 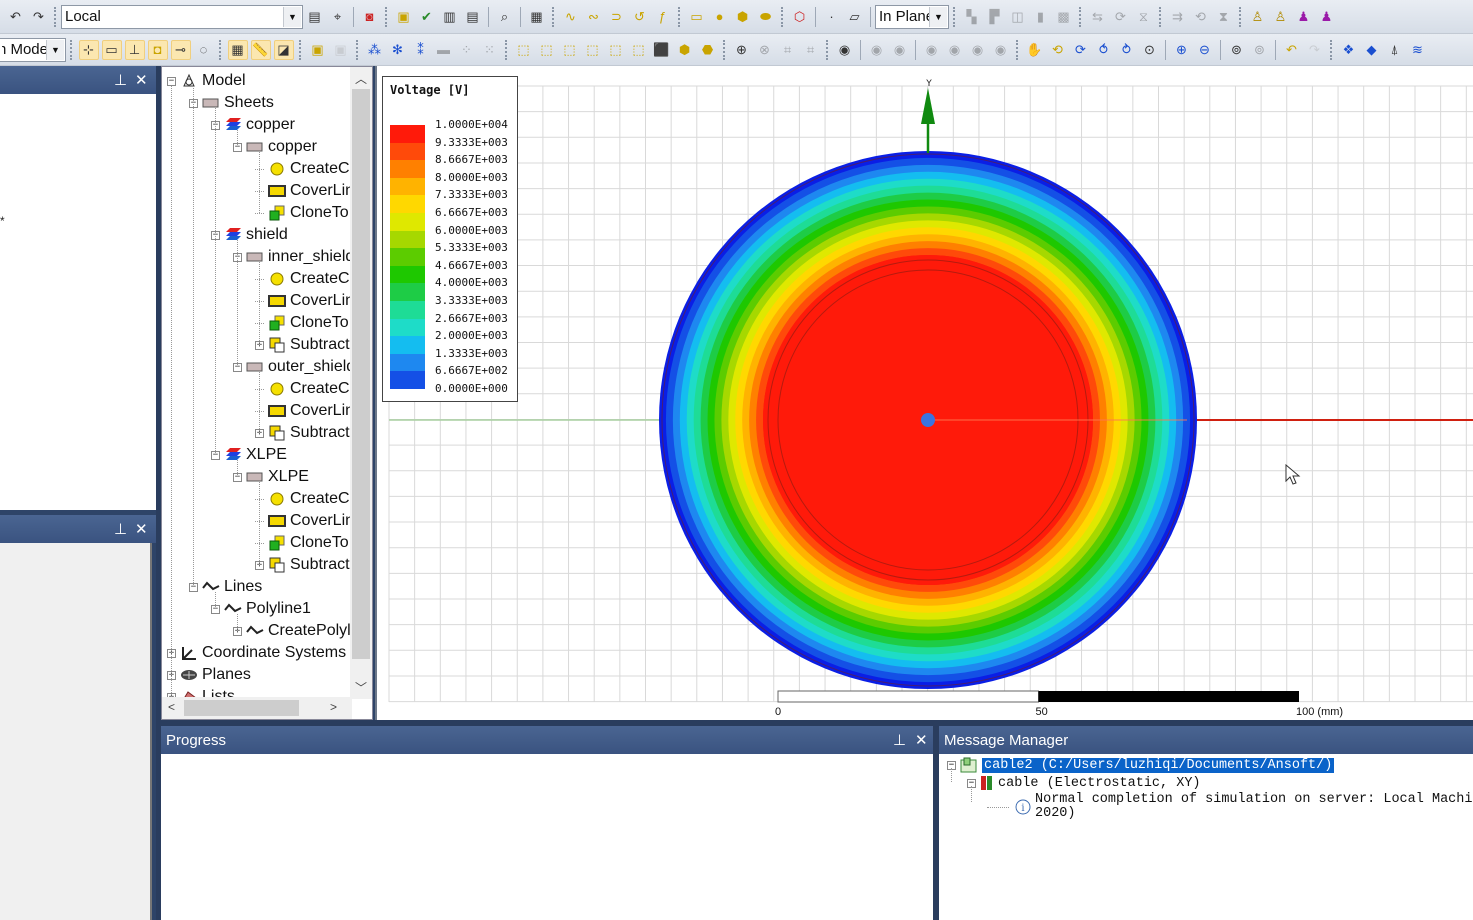 I want to click on imprint-icon: ▮, so click(x=1041, y=17).